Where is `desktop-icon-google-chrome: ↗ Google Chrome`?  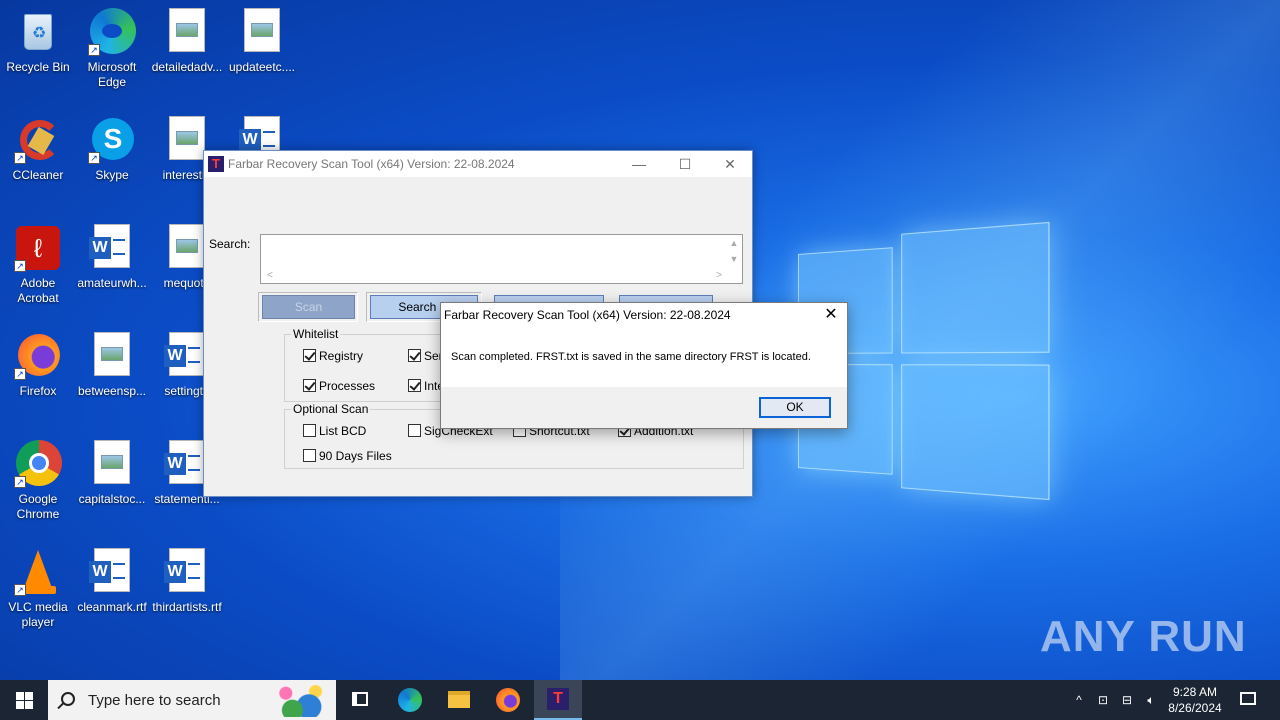 desktop-icon-google-chrome: ↗ Google Chrome is located at coordinates (38, 481).